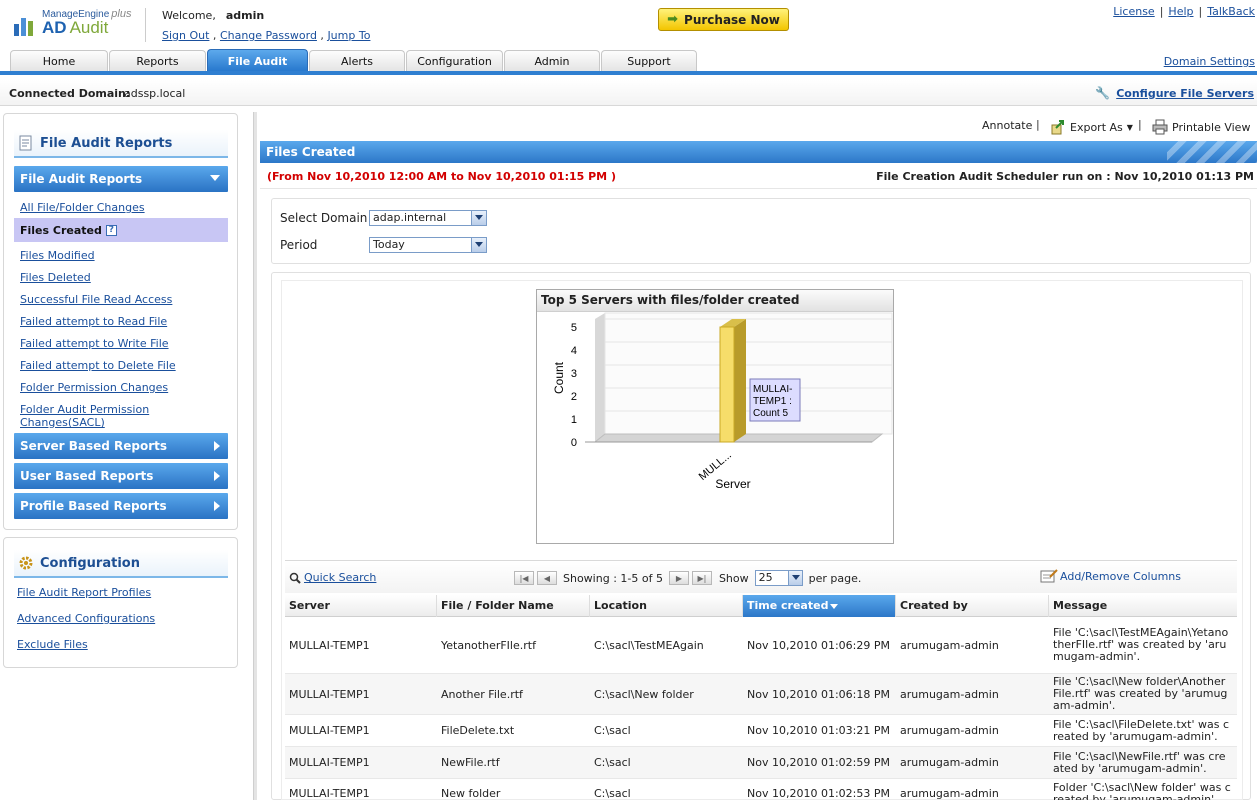 The width and height of the screenshot is (1257, 800). Describe the element at coordinates (1007, 125) in the screenshot. I see `annotate-button: Annotate` at that location.